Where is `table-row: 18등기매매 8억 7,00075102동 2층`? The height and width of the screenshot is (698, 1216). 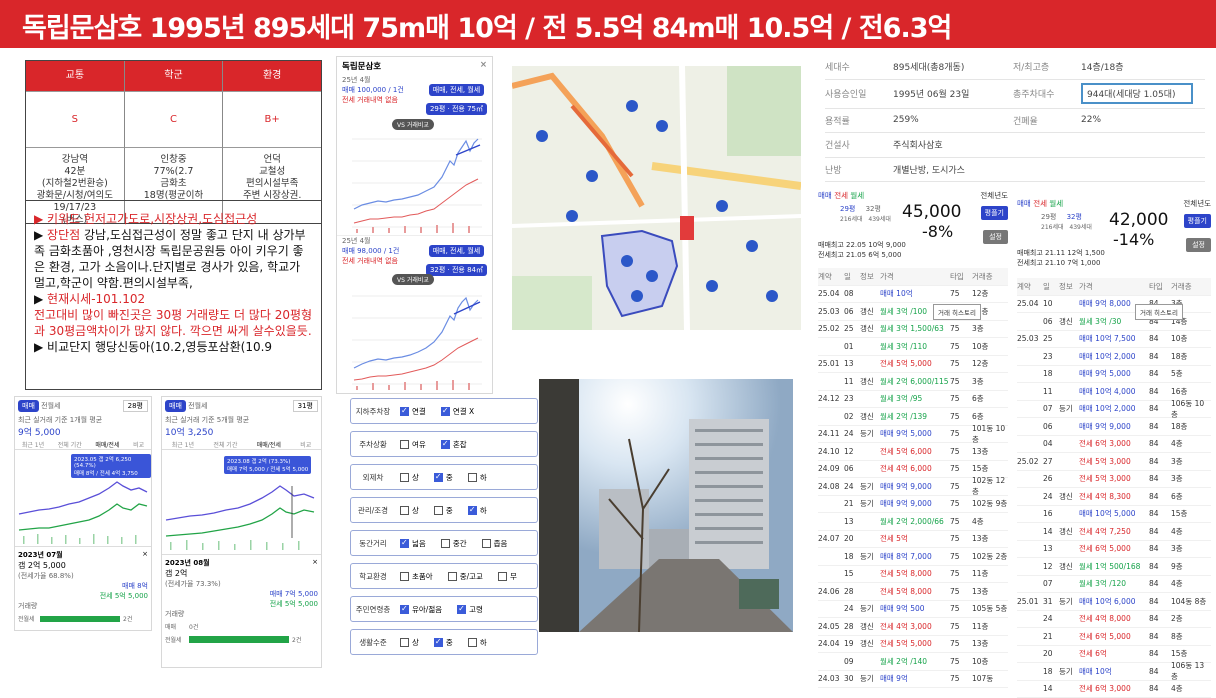
table-row: 18등기매매 8억 7,00075102동 2층 is located at coordinates (913, 557).